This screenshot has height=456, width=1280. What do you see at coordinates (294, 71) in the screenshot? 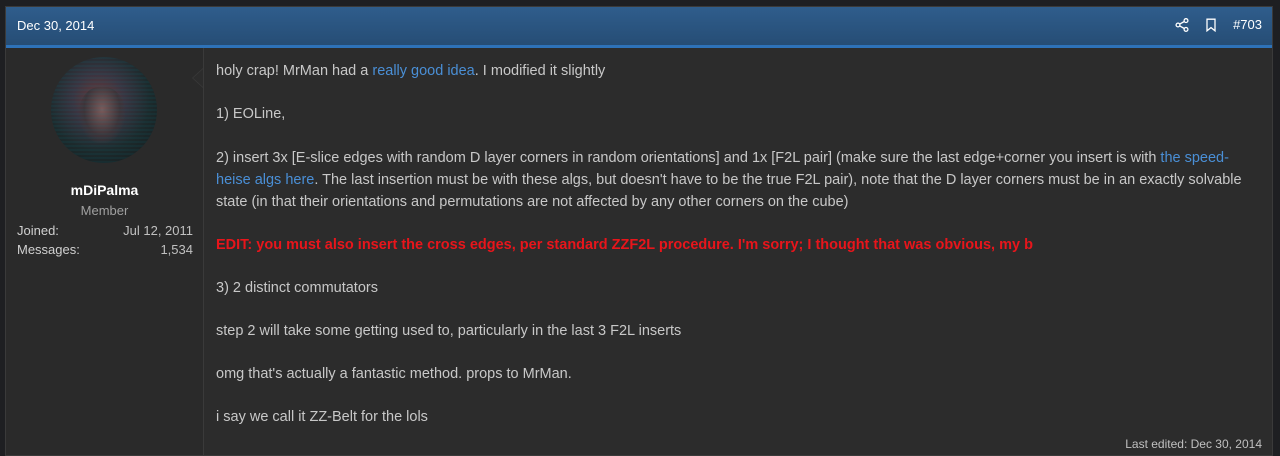
I see `text: holy crap! MrMan had a` at bounding box center [294, 71].